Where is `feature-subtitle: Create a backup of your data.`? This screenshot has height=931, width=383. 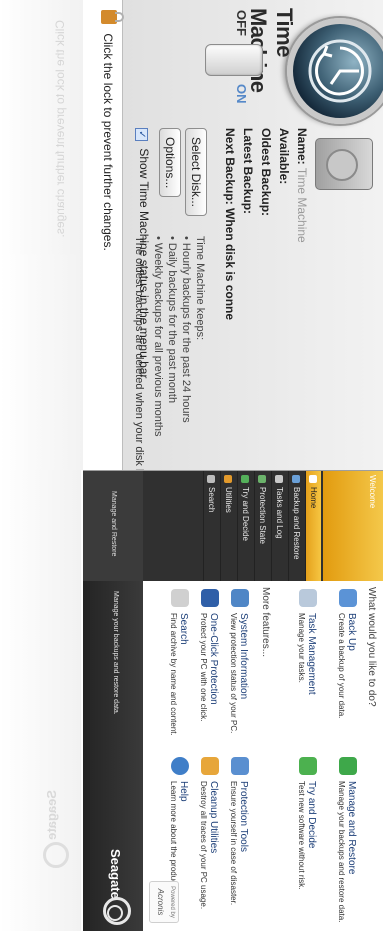
feature-subtitle: Create a backup of your data. is located at coordinates (341, 666).